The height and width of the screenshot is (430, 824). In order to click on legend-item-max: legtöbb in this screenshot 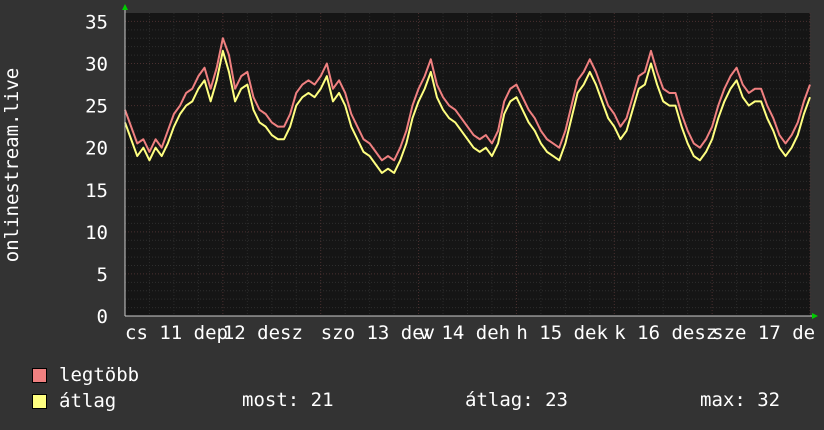, I will do `click(85, 375)`.